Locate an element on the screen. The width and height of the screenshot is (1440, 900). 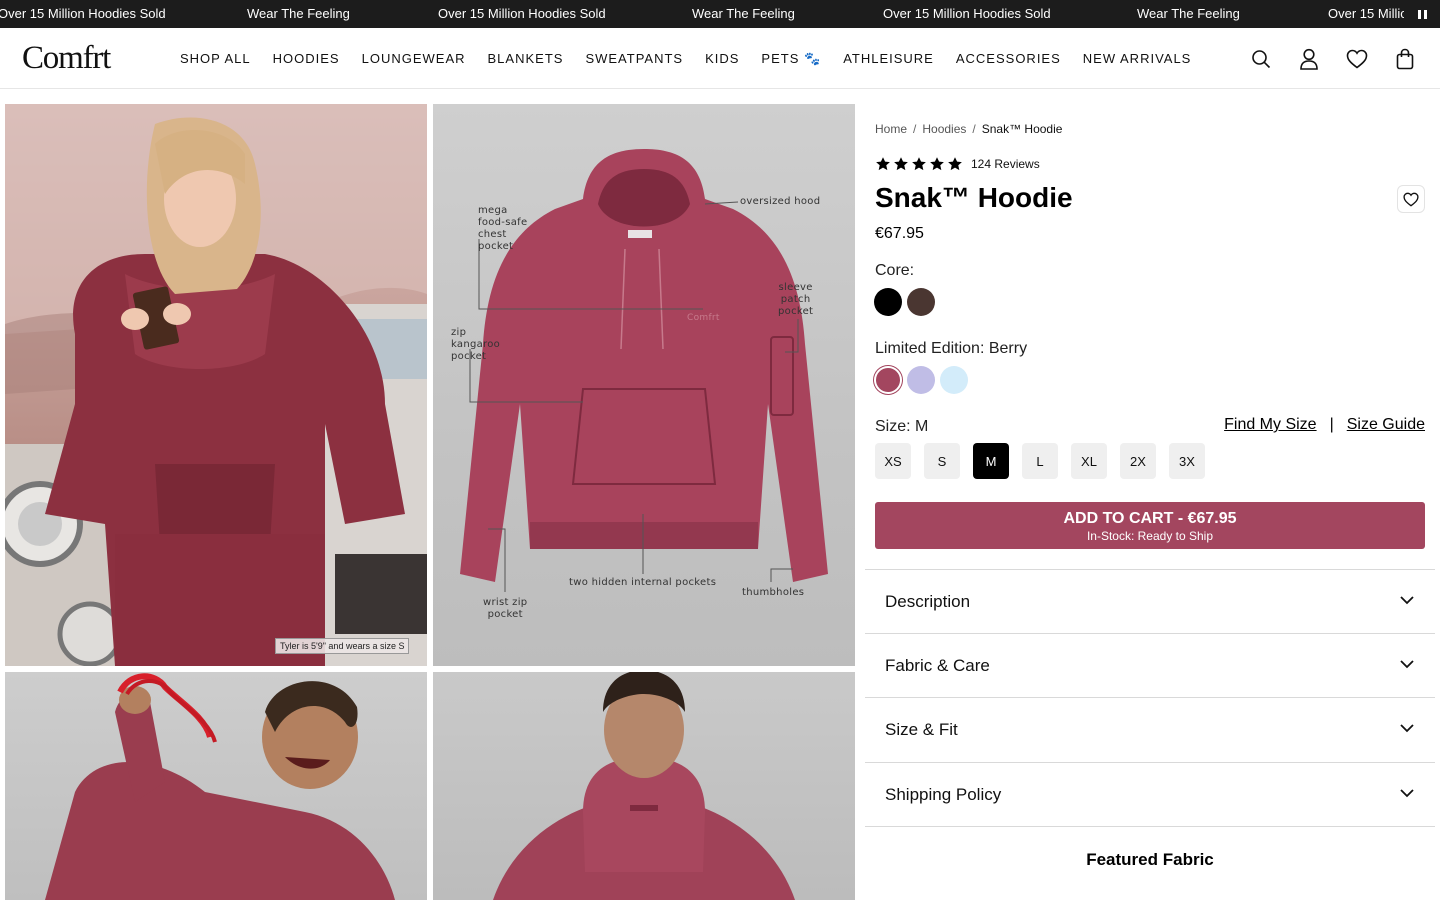
nav-shop-all: SHOP ALL is located at coordinates (215, 58).